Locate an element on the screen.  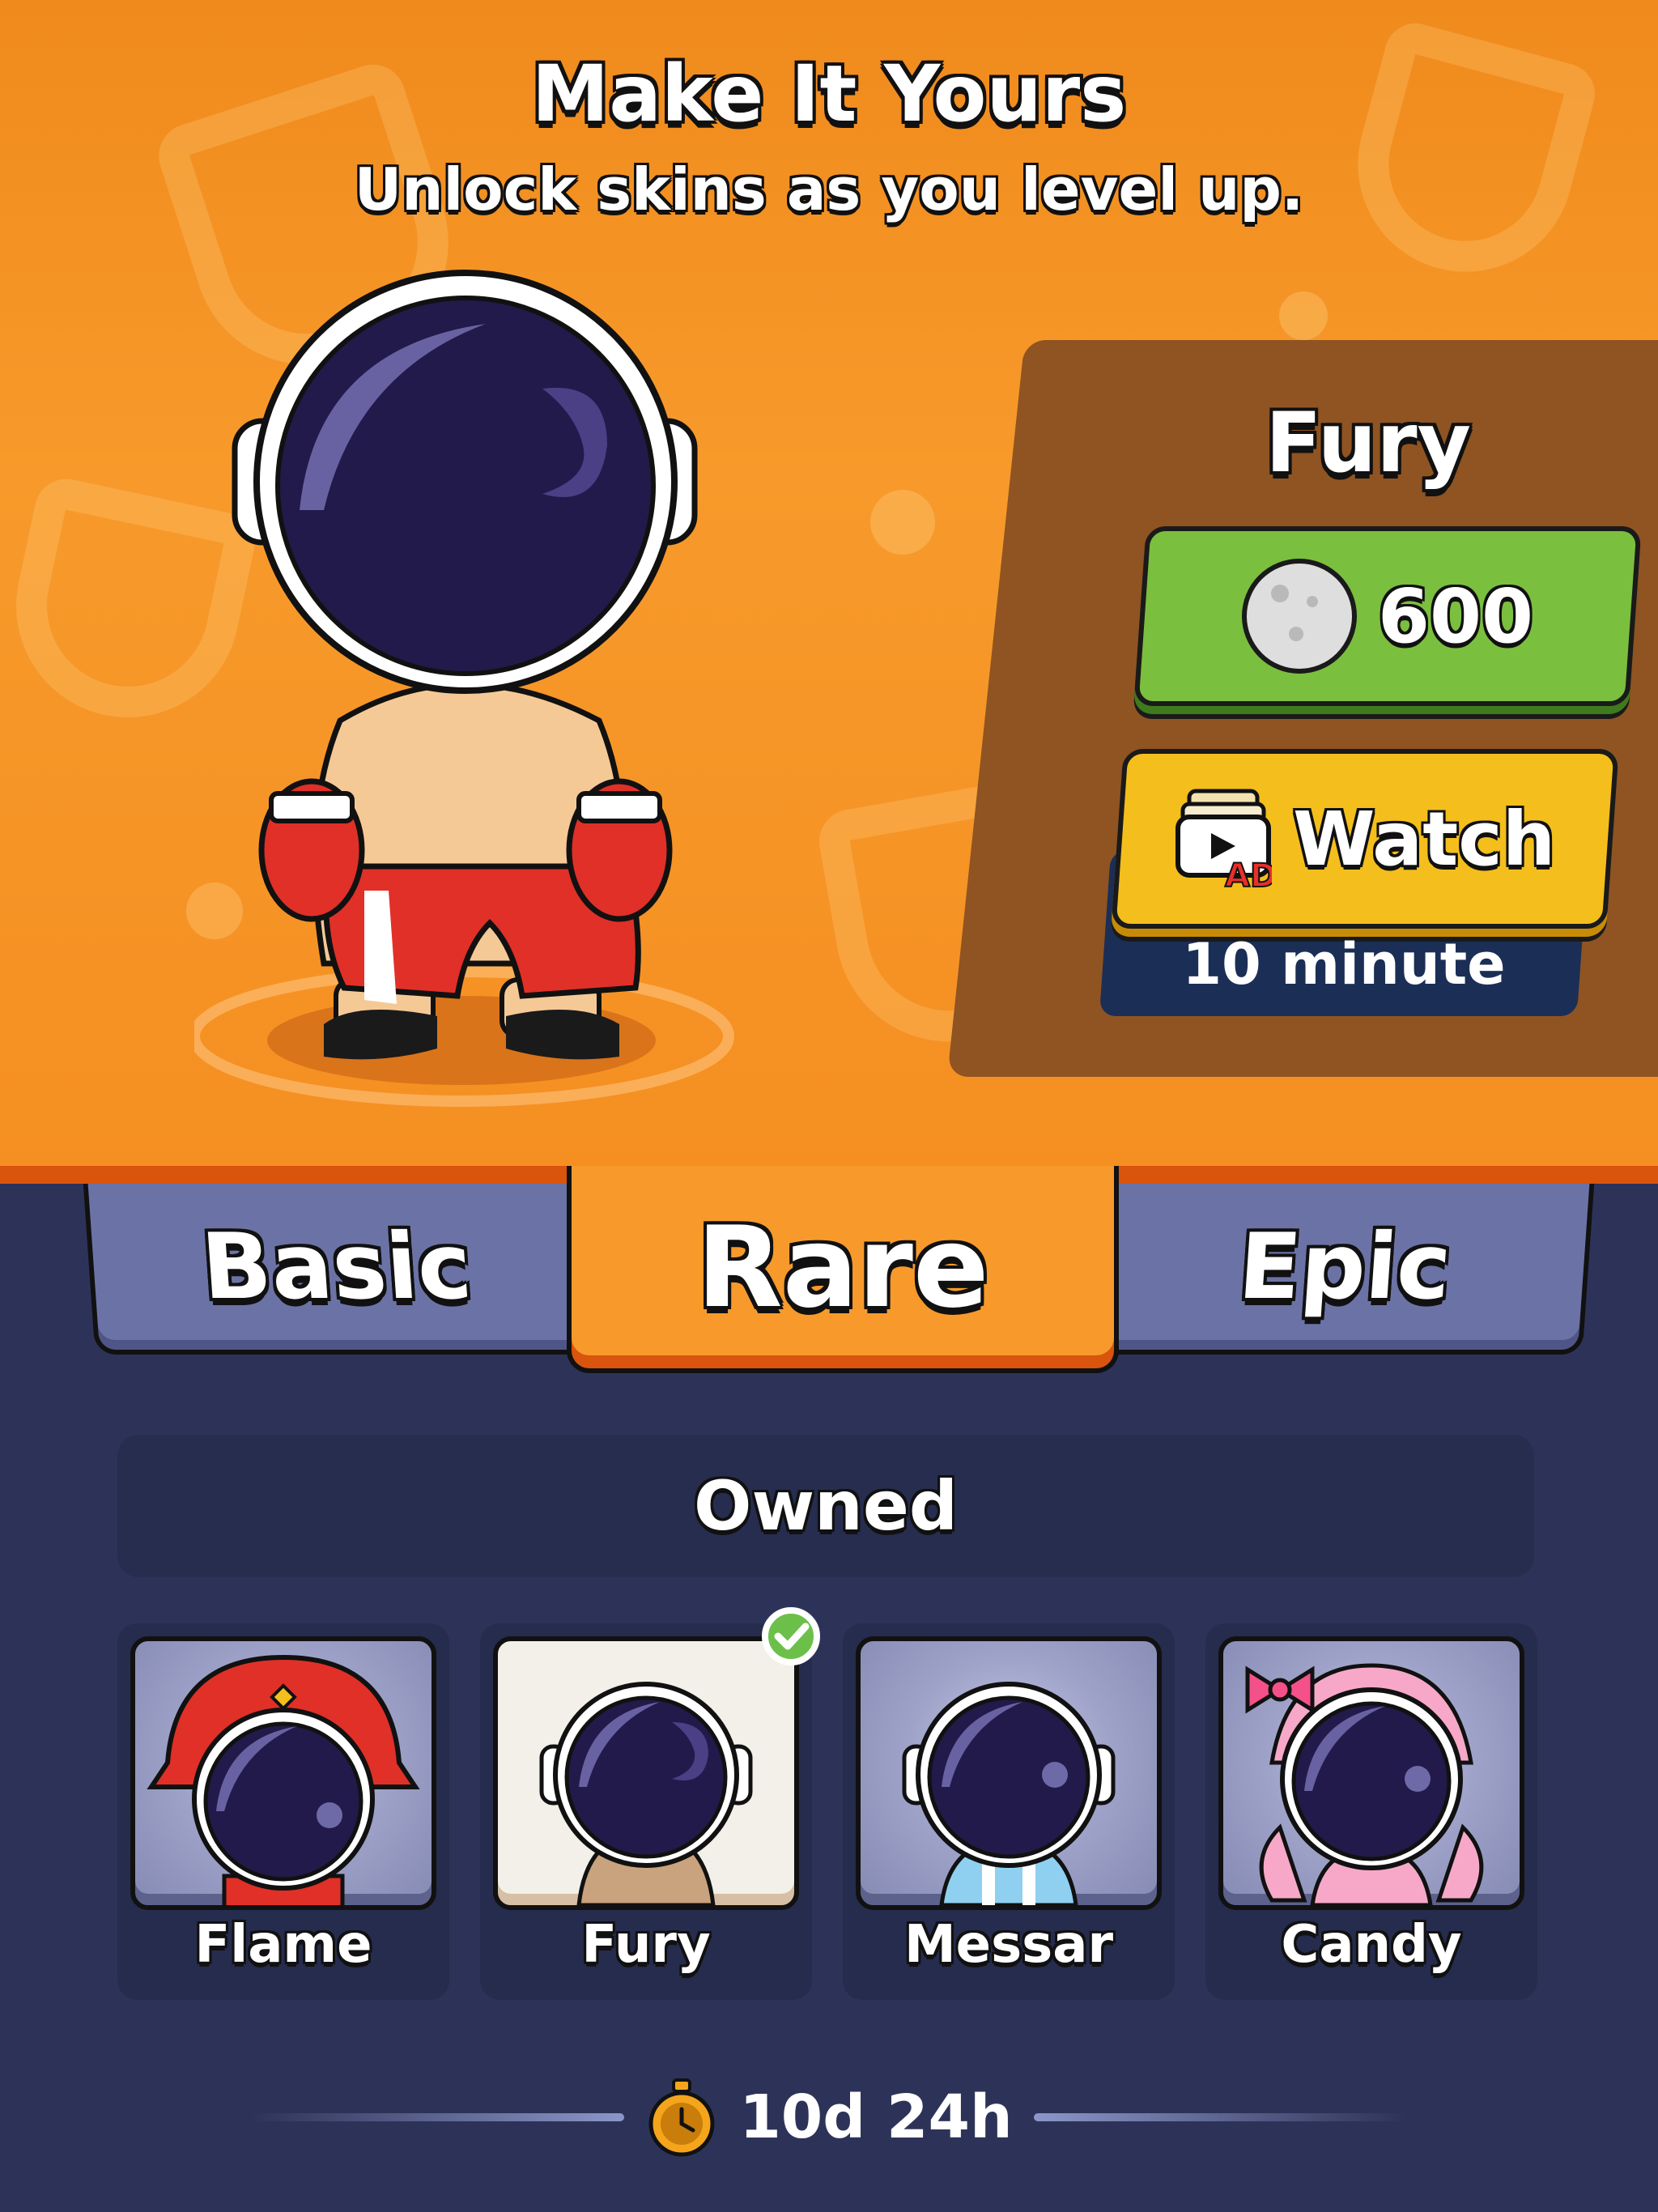
price-label: 600 is located at coordinates (1455, 616).